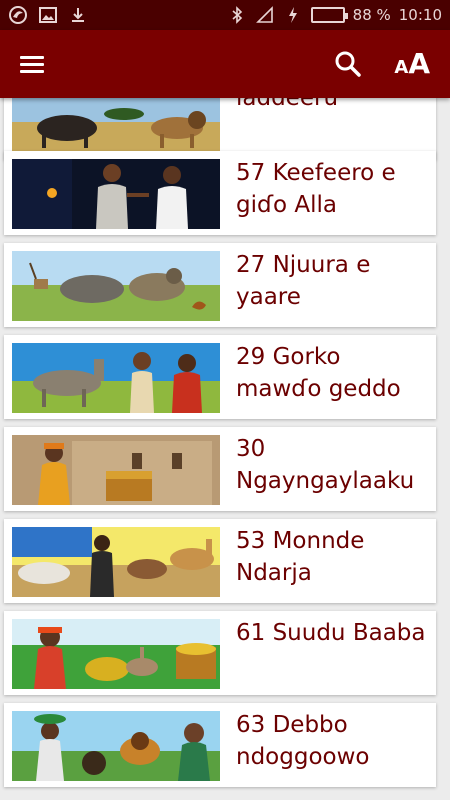  I want to click on story-card-4: 30 Ngayngaylaaku, so click(220, 469).